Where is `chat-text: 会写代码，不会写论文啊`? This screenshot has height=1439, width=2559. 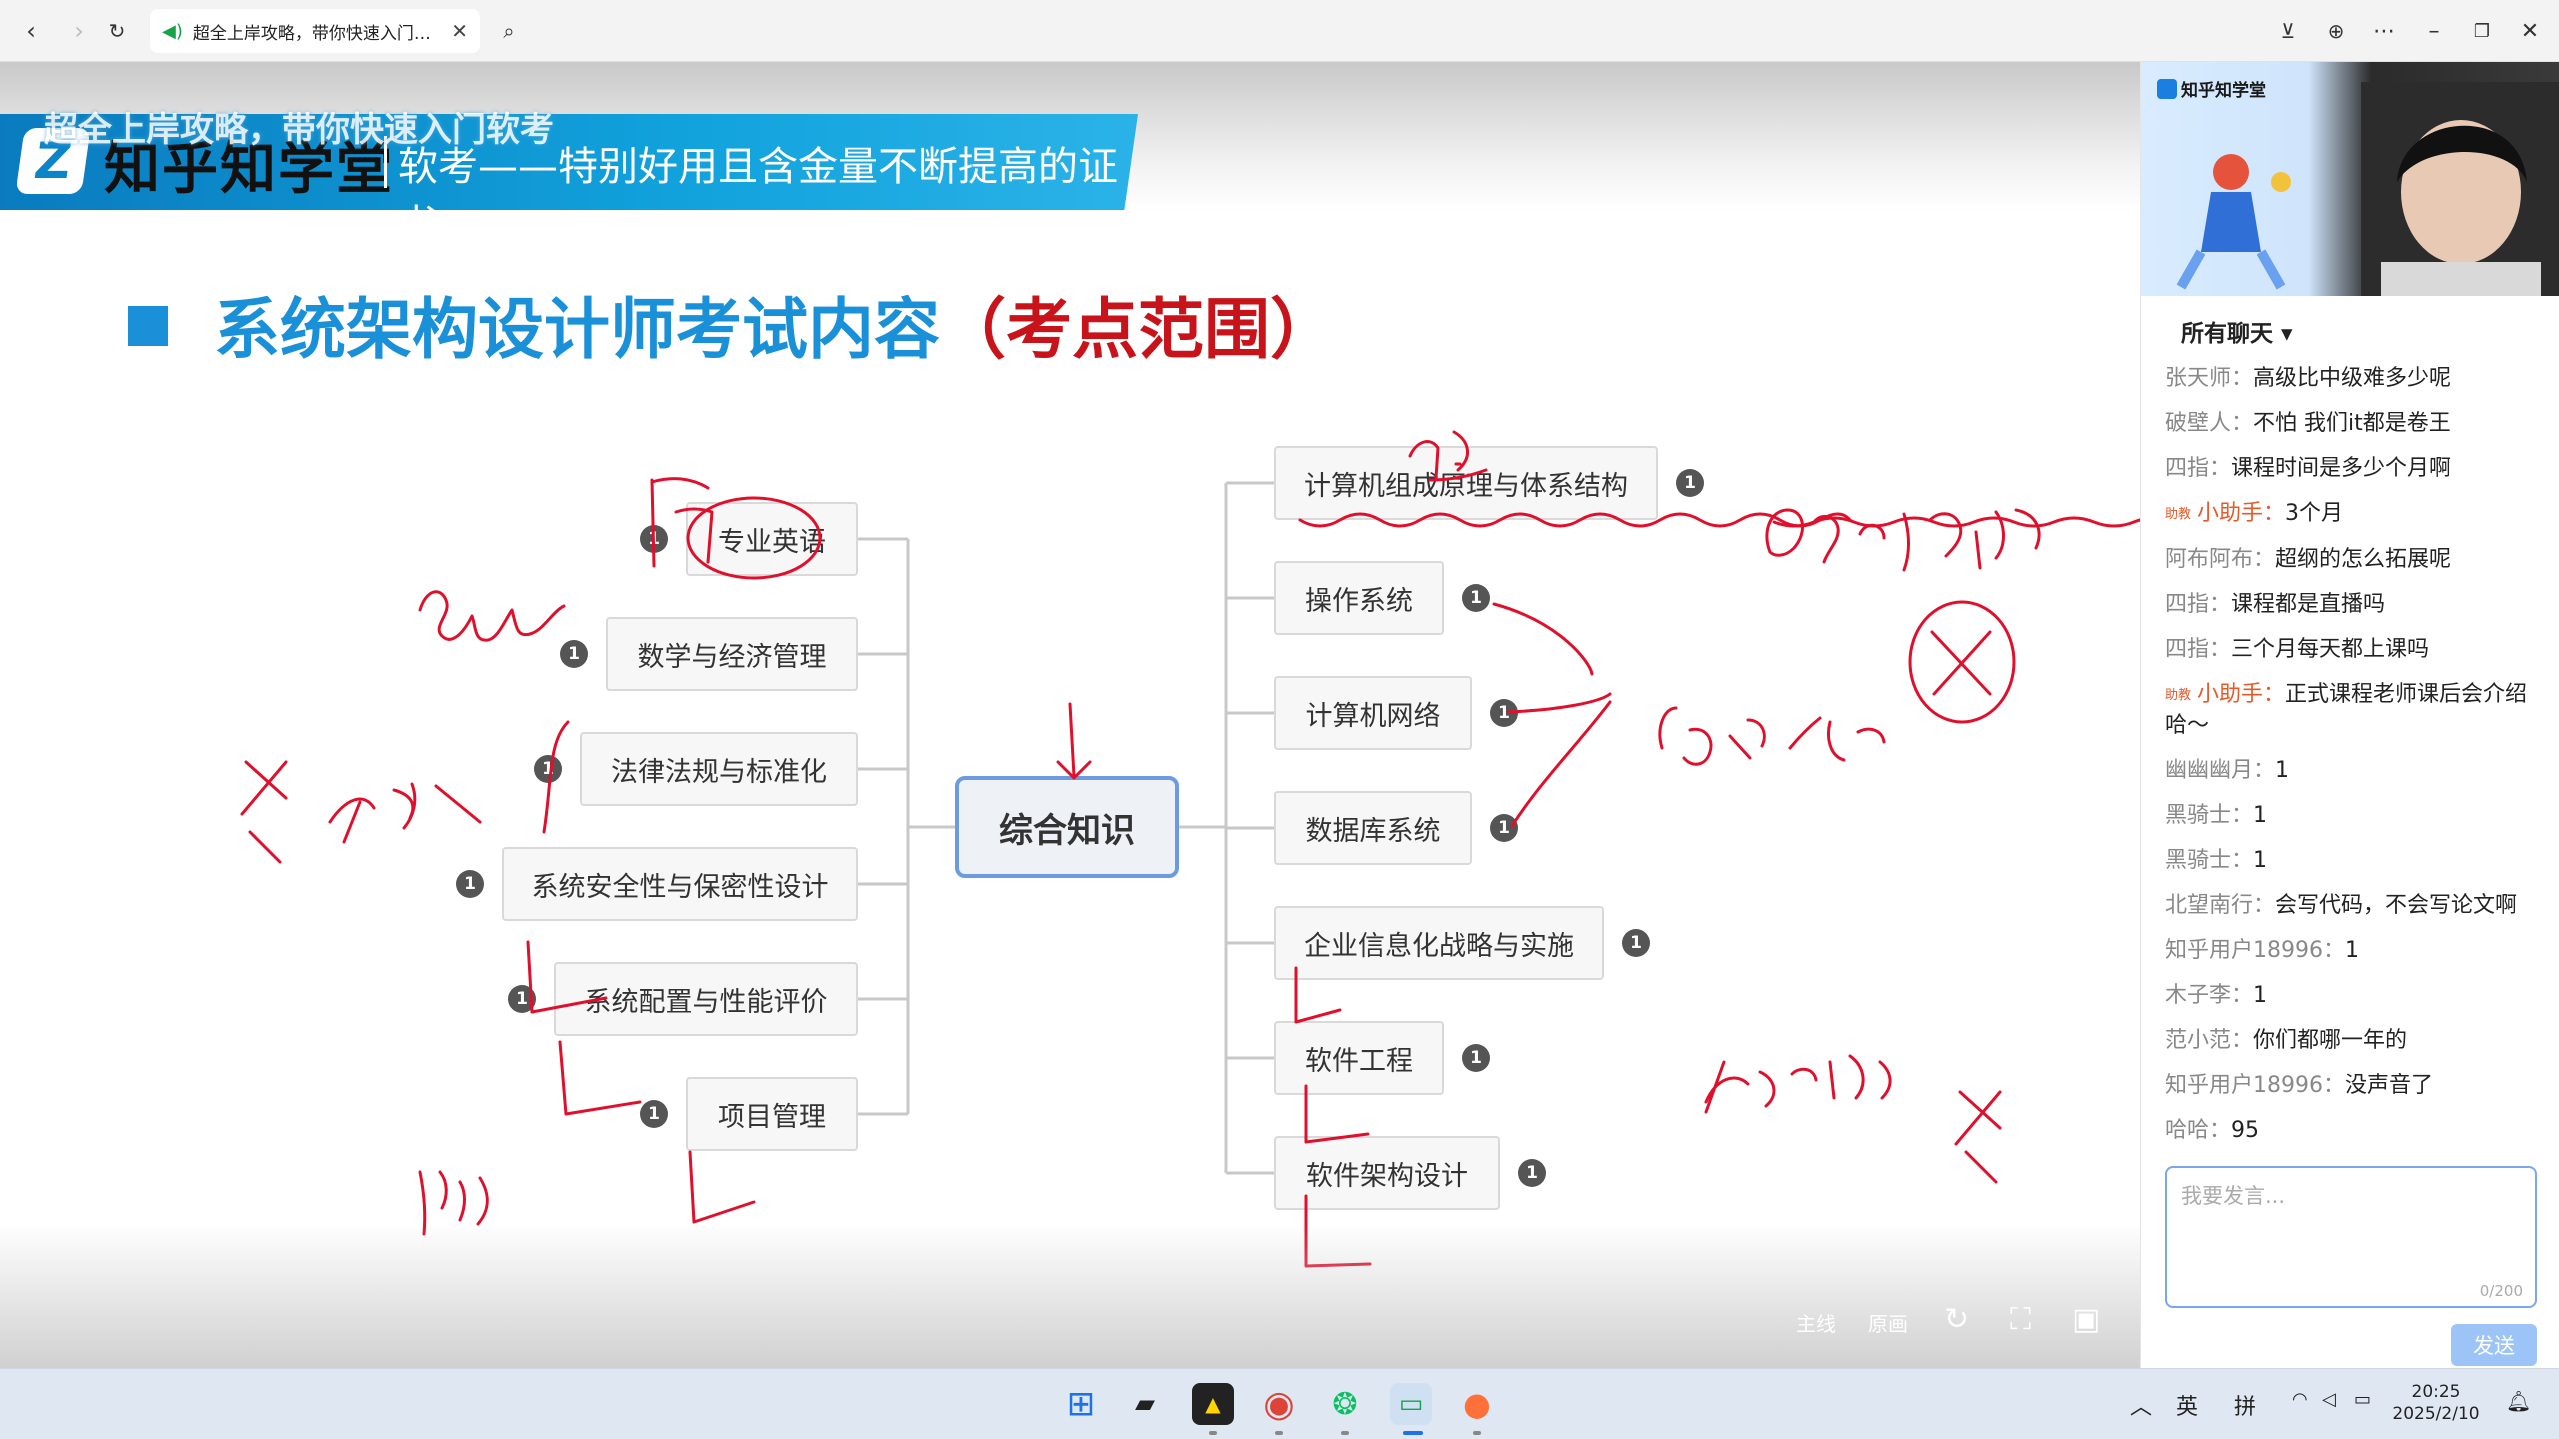 chat-text: 会写代码，不会写论文啊 is located at coordinates (2396, 905).